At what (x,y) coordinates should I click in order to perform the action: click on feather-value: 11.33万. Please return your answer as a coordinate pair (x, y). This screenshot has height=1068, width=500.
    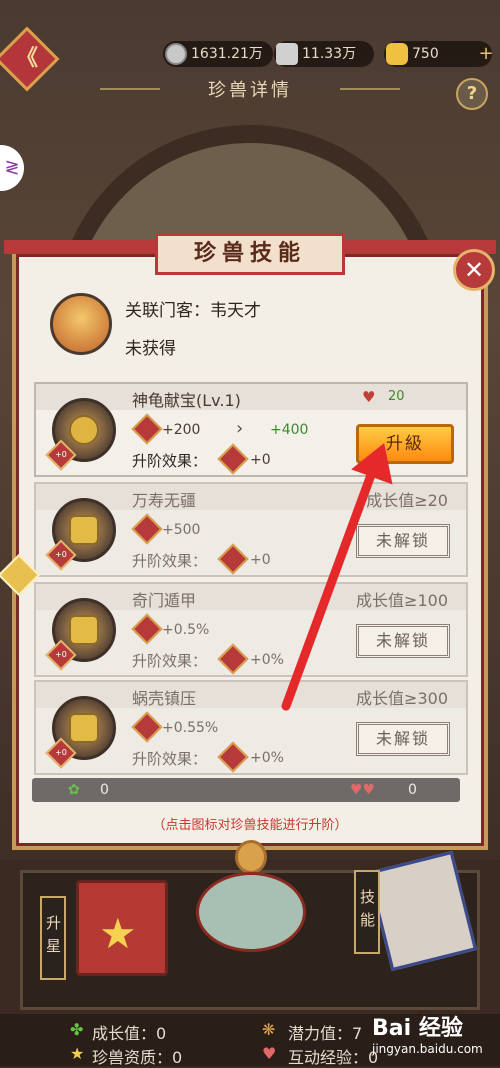
    Looking at the image, I should click on (329, 54).